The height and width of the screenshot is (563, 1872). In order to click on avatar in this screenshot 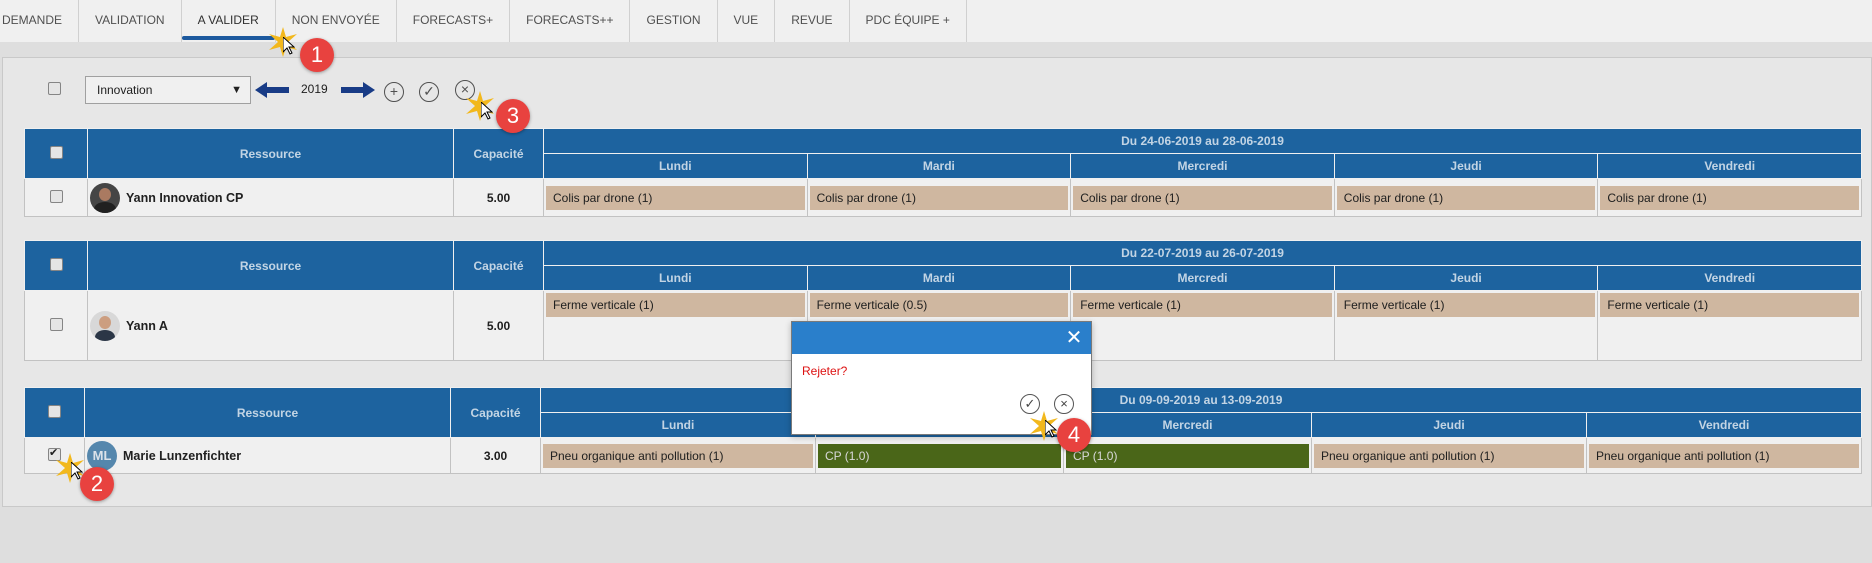, I will do `click(105, 325)`.